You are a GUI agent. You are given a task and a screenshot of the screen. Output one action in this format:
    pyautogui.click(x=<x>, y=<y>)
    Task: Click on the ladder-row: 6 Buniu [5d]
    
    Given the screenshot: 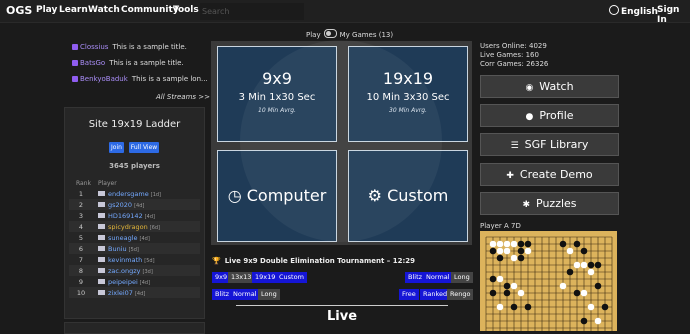 What is the action you would take?
    pyautogui.click(x=134, y=248)
    